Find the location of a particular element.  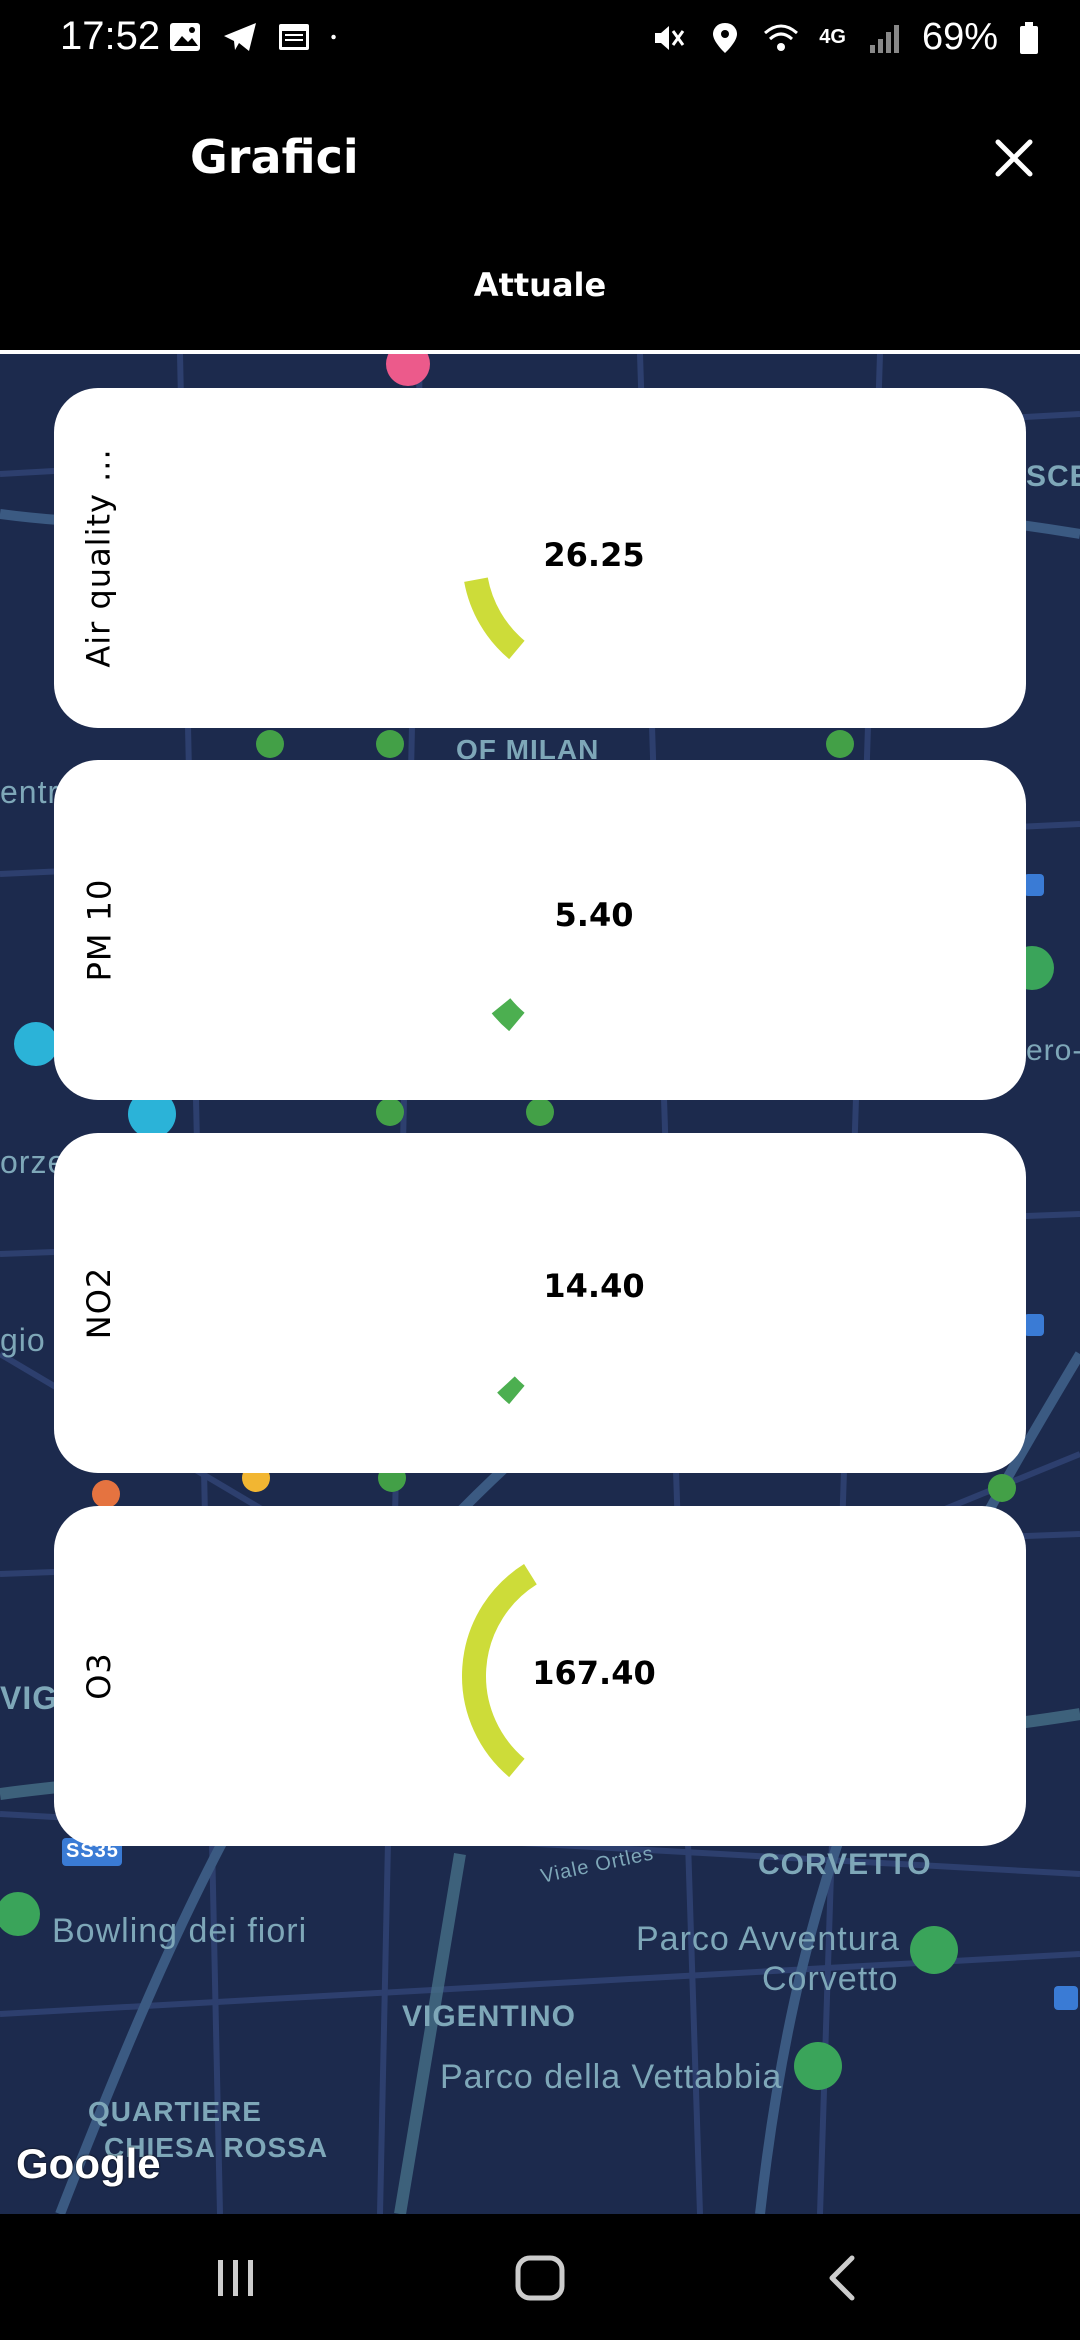

system-icons: 4G 69% is located at coordinates (845, 37).